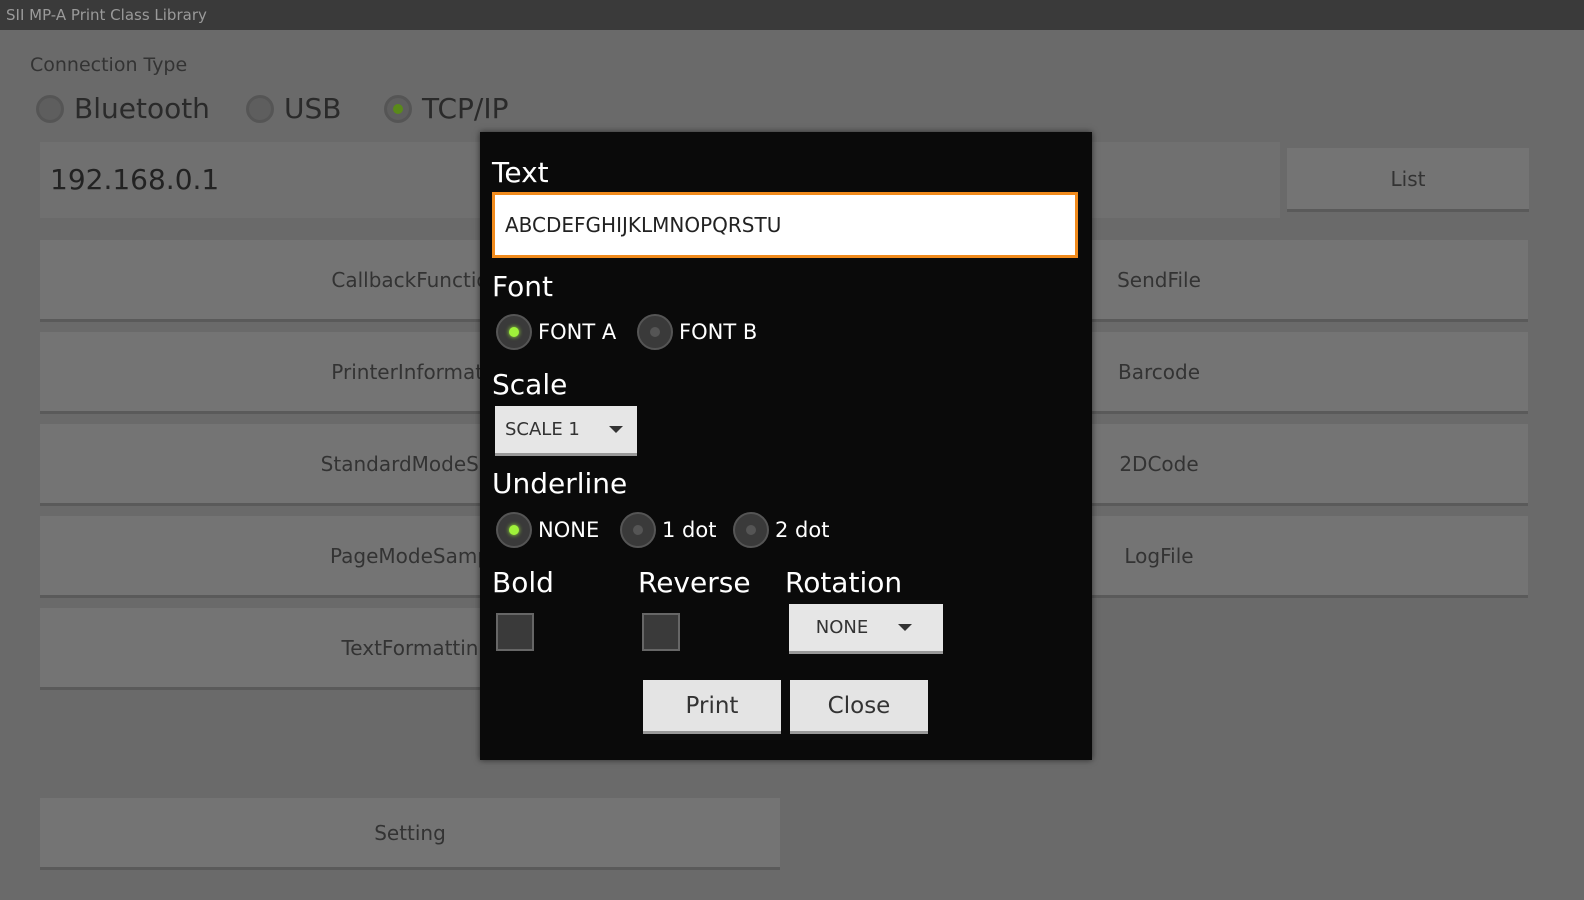 This screenshot has height=900, width=1584. I want to click on scale-dropdown: SCALE 1, so click(566, 431).